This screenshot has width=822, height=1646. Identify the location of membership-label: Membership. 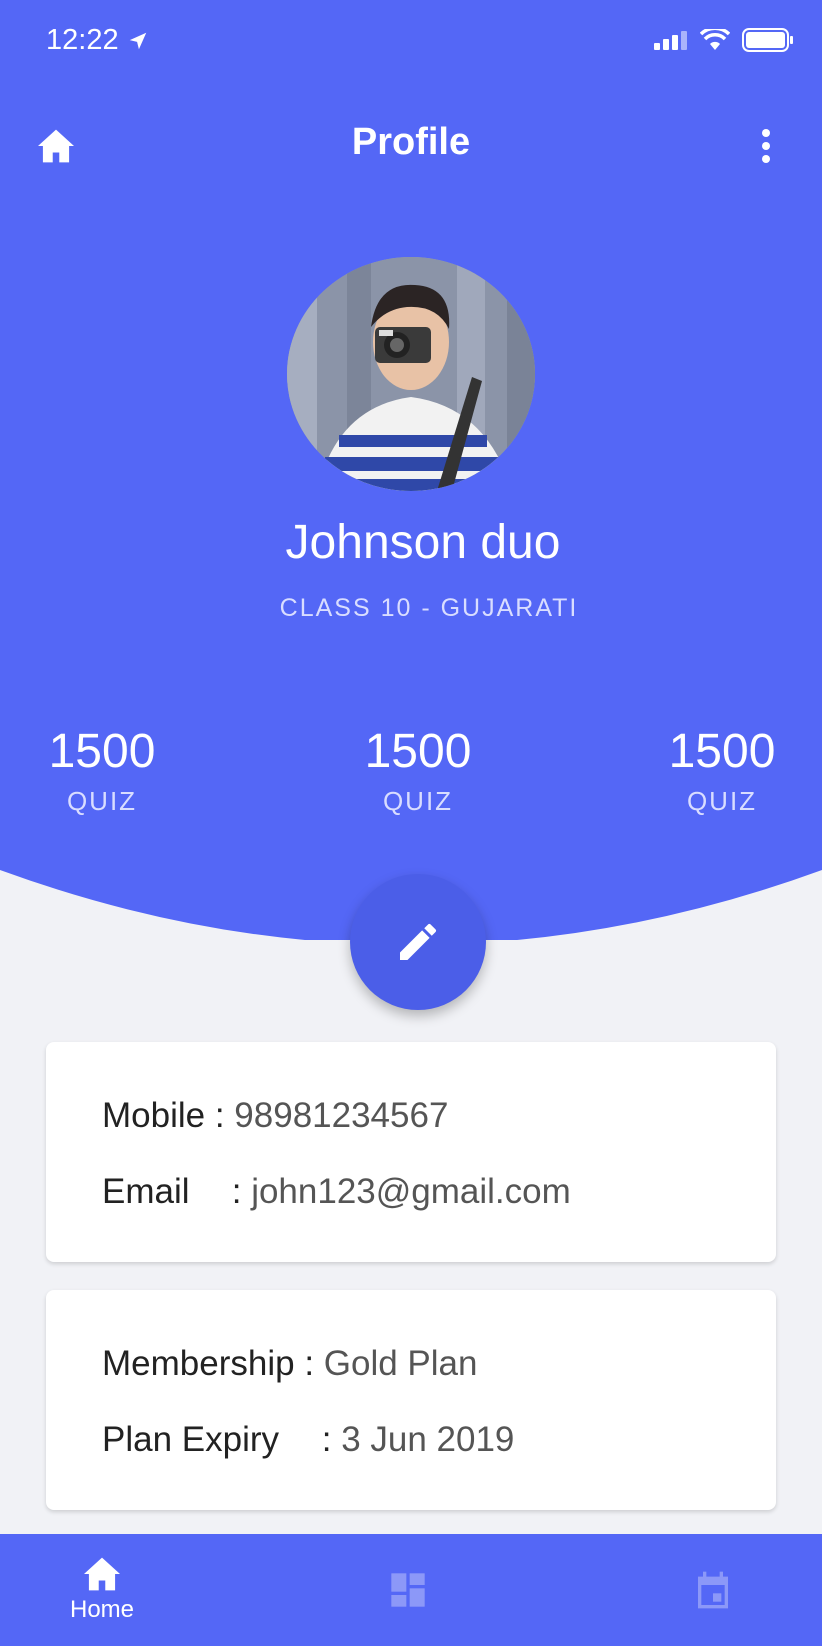
(198, 1363).